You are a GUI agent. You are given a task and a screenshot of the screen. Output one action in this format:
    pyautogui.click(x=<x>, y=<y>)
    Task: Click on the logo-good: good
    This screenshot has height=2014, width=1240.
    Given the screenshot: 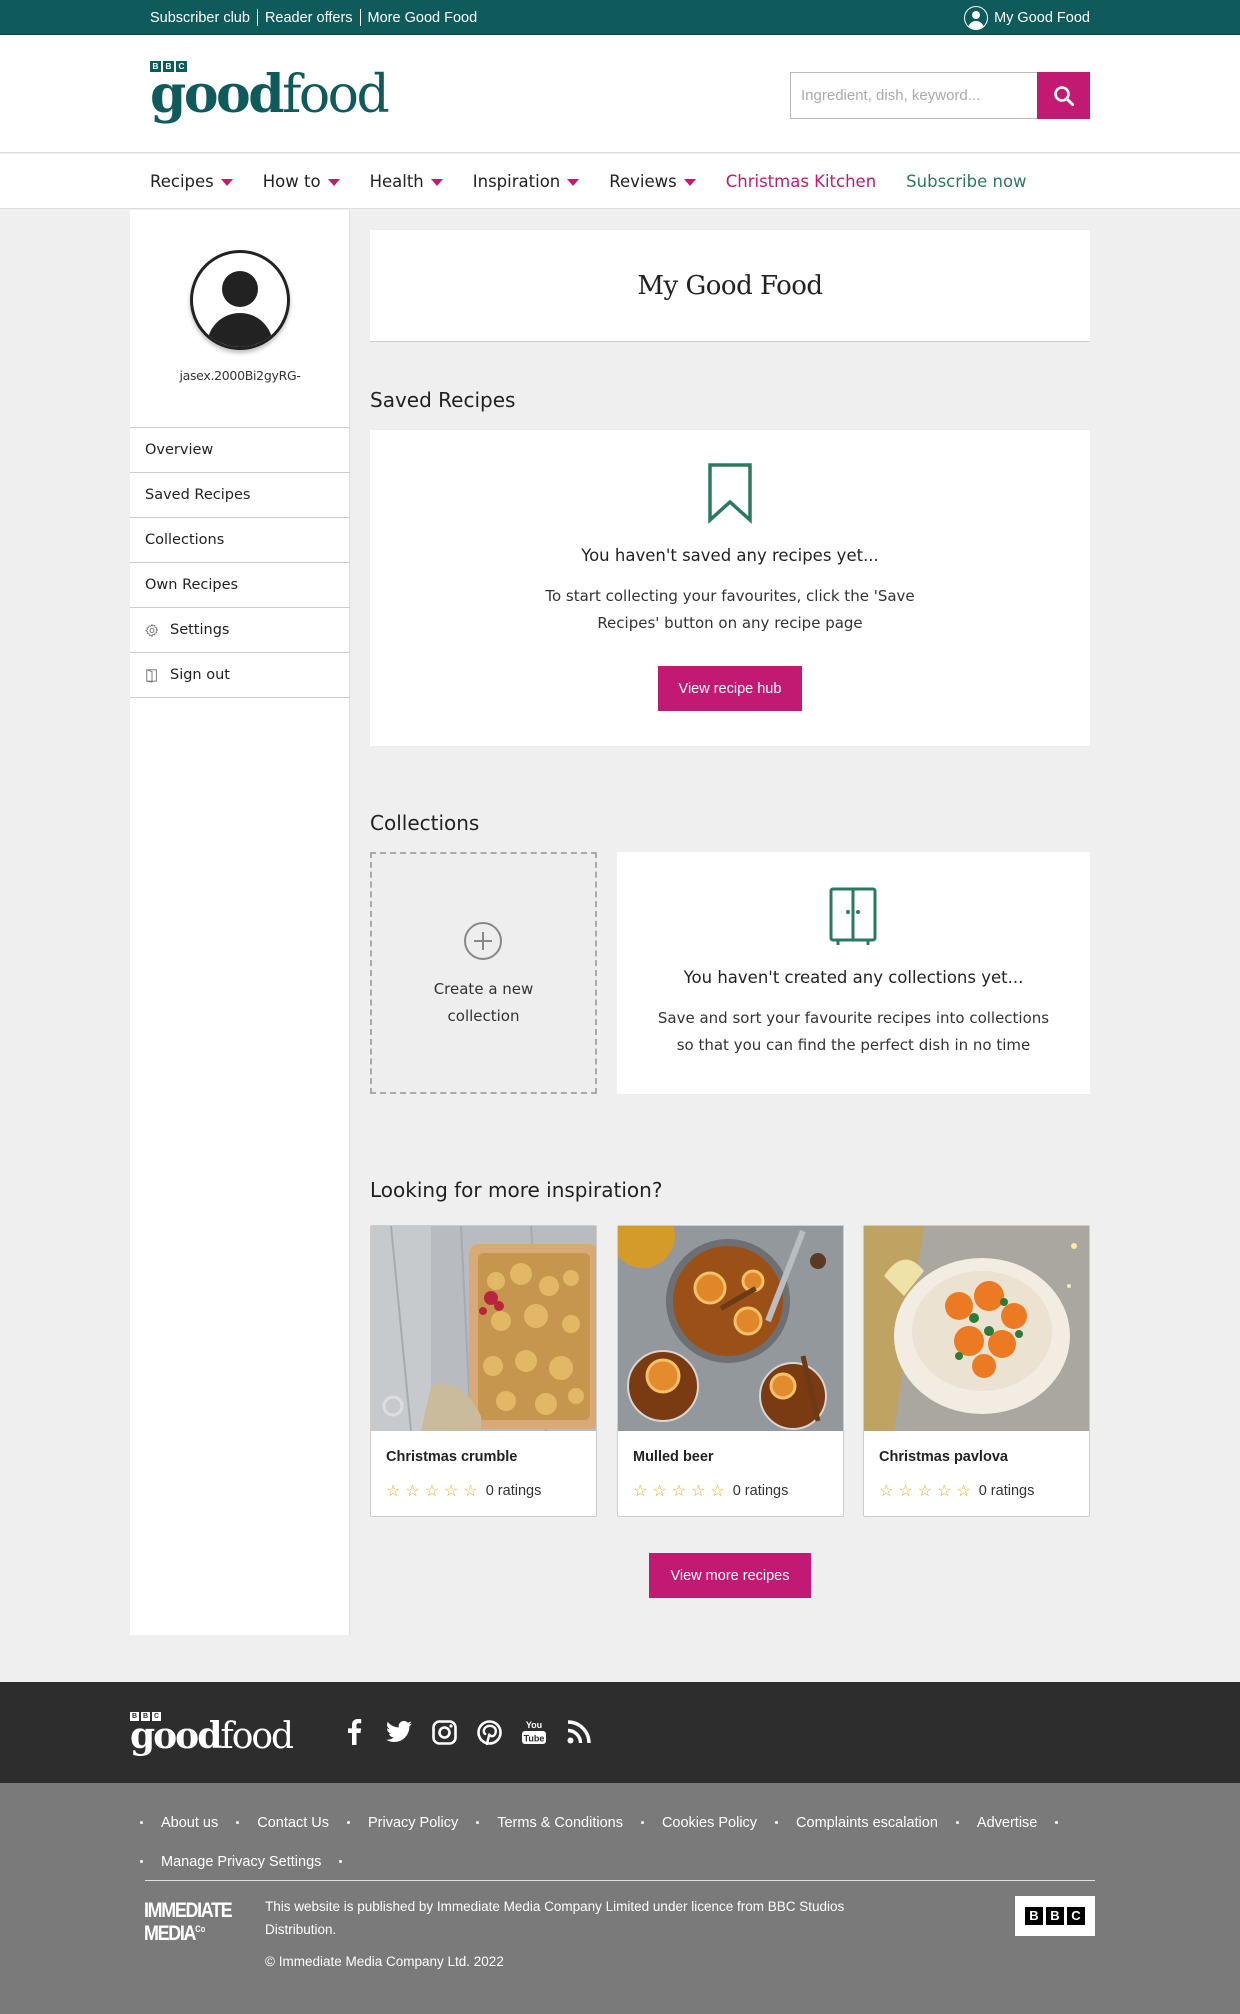 What is the action you would take?
    pyautogui.click(x=217, y=94)
    